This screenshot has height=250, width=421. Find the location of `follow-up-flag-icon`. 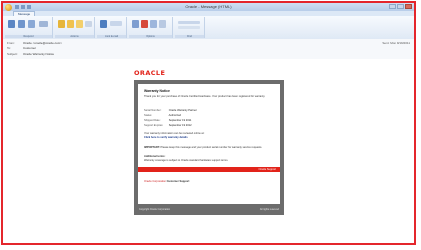

follow-up-flag-icon is located at coordinates (144, 24).